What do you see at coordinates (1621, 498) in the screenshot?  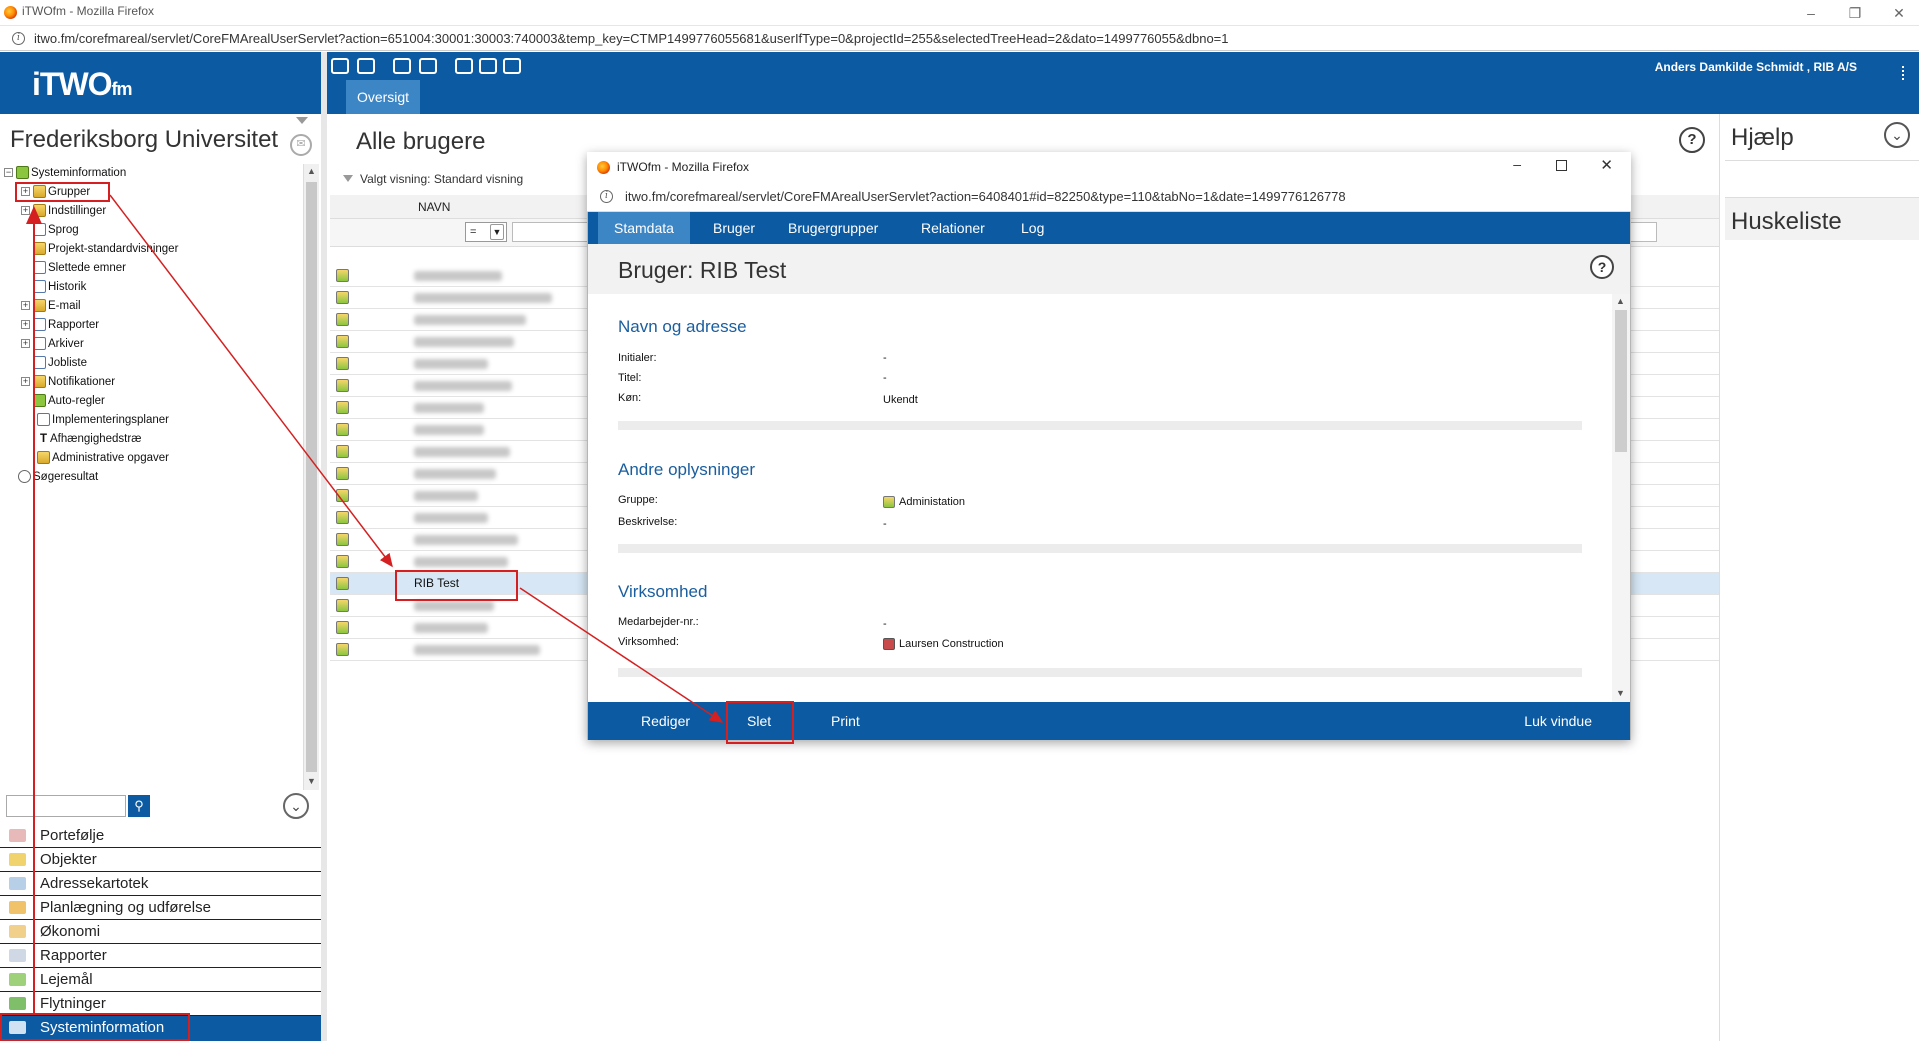 I see `popup-scrollbar: ▲ ▼` at bounding box center [1621, 498].